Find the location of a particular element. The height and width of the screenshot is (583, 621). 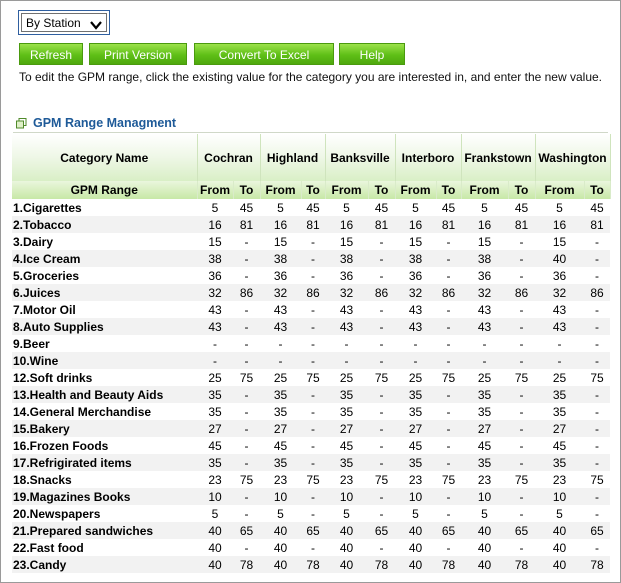

gpm-to-value: 86 is located at coordinates (246, 292).